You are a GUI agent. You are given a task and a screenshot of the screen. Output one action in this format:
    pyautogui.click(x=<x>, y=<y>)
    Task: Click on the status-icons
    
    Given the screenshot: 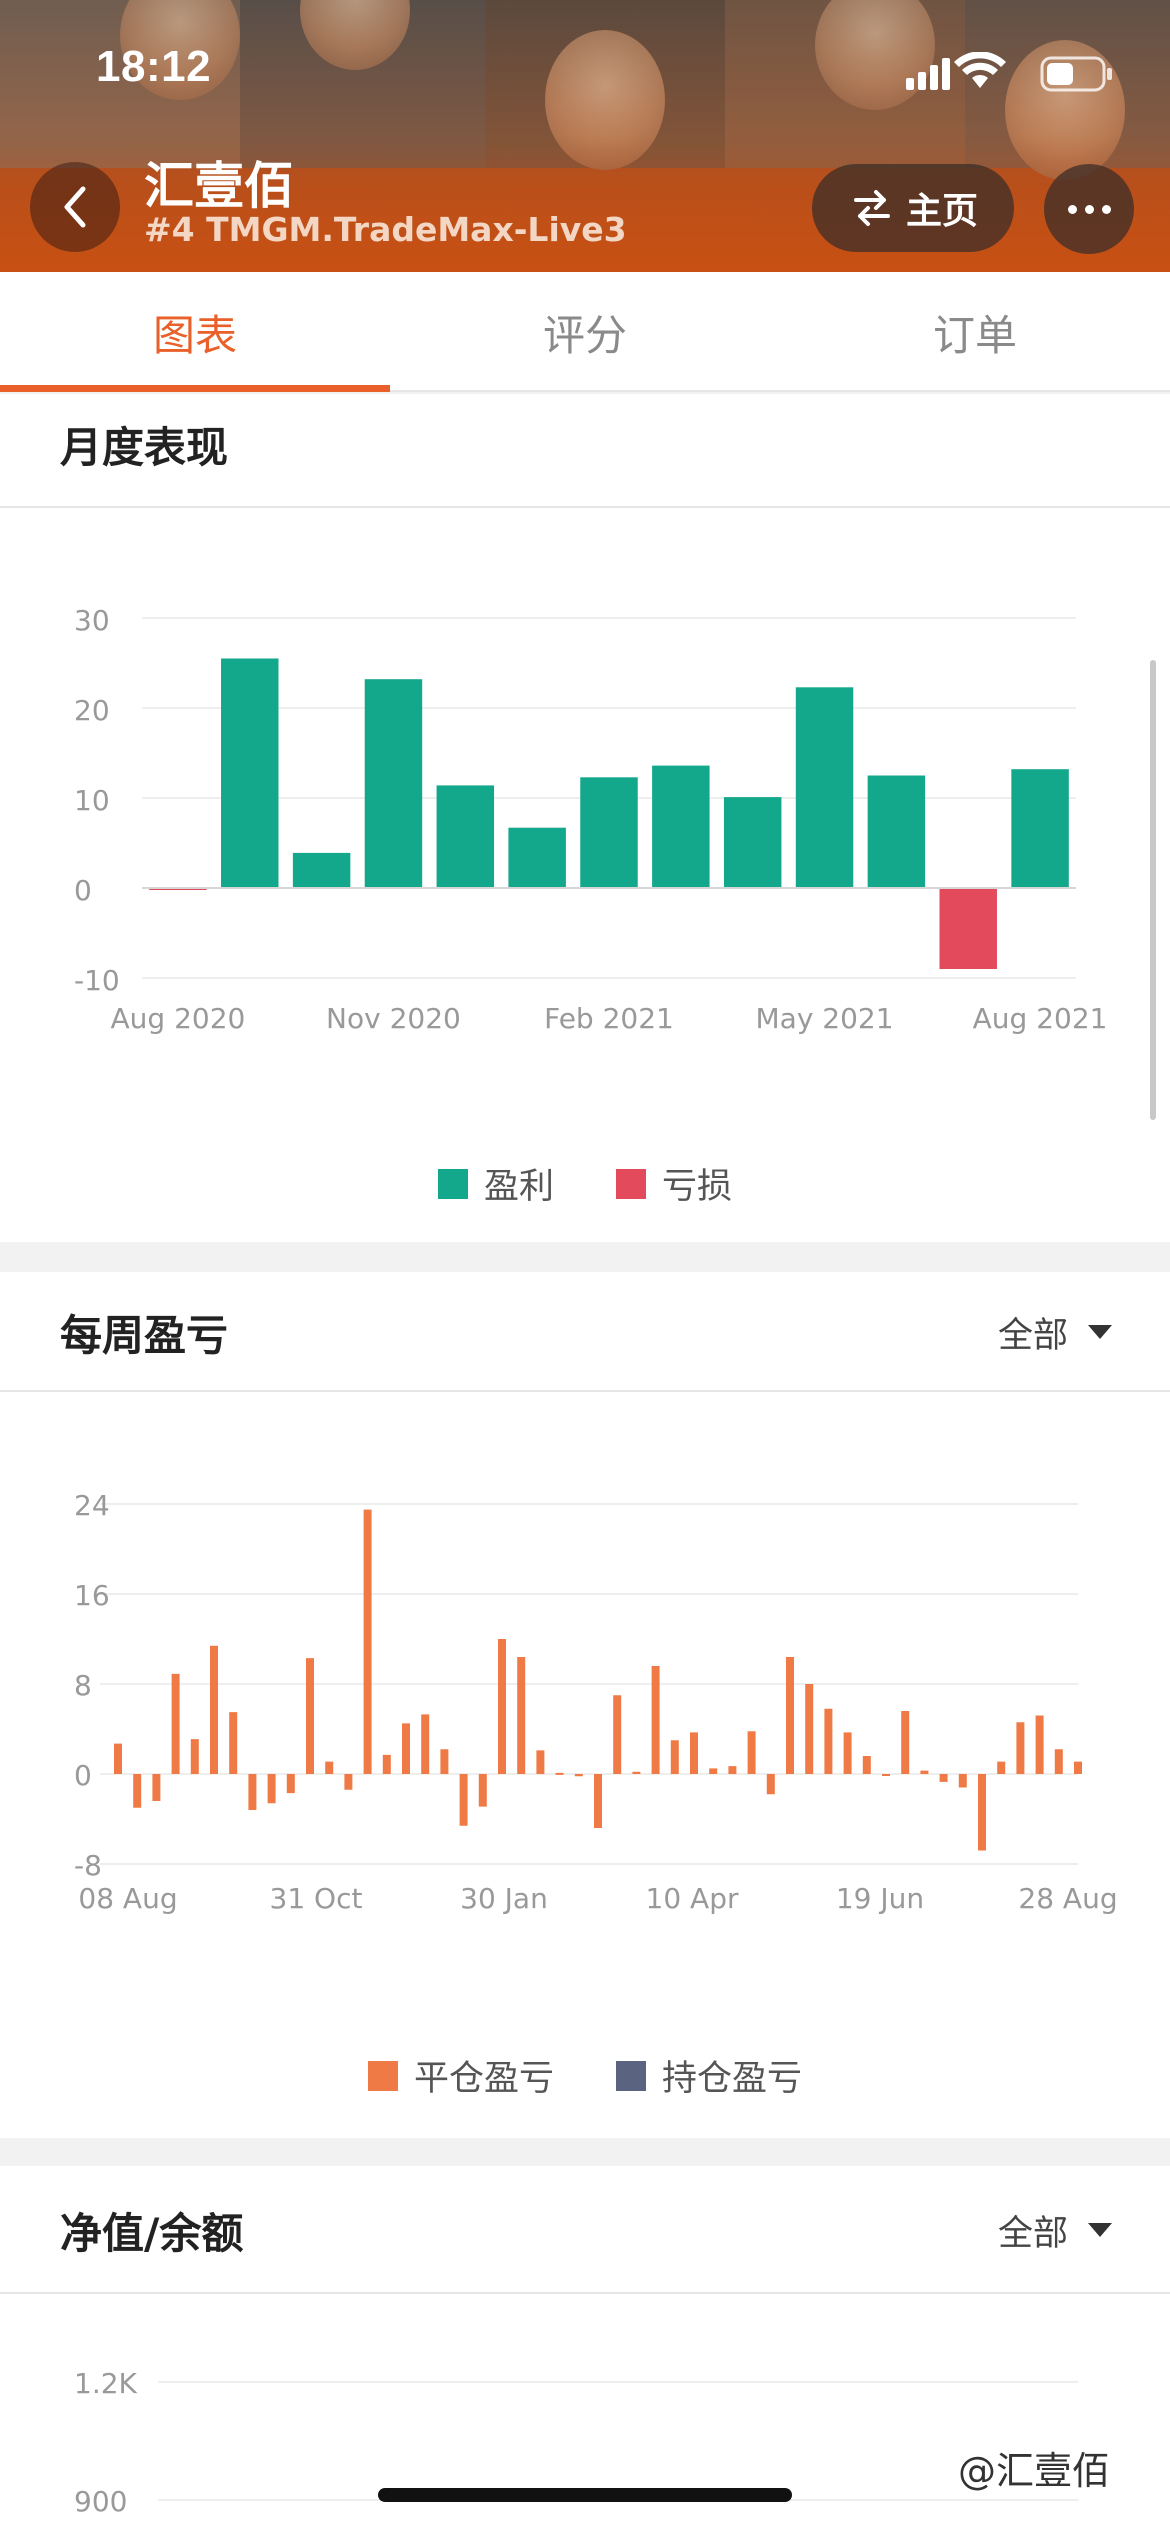 What is the action you would take?
    pyautogui.click(x=1009, y=72)
    